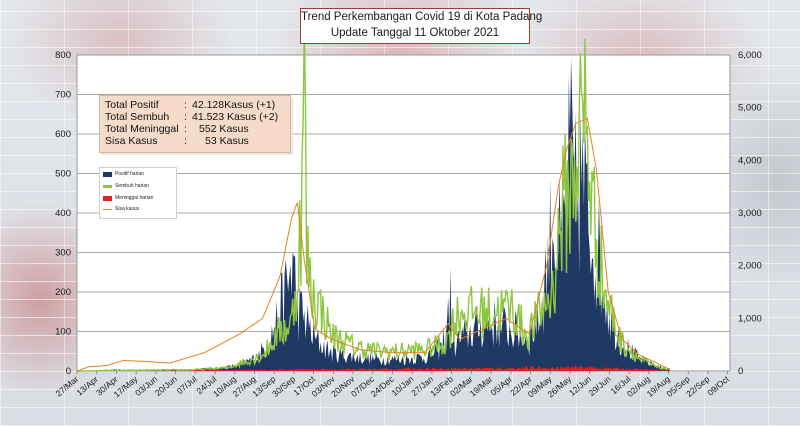  What do you see at coordinates (227, 141) in the screenshot?
I see `summary-value: 53 Kasus` at bounding box center [227, 141].